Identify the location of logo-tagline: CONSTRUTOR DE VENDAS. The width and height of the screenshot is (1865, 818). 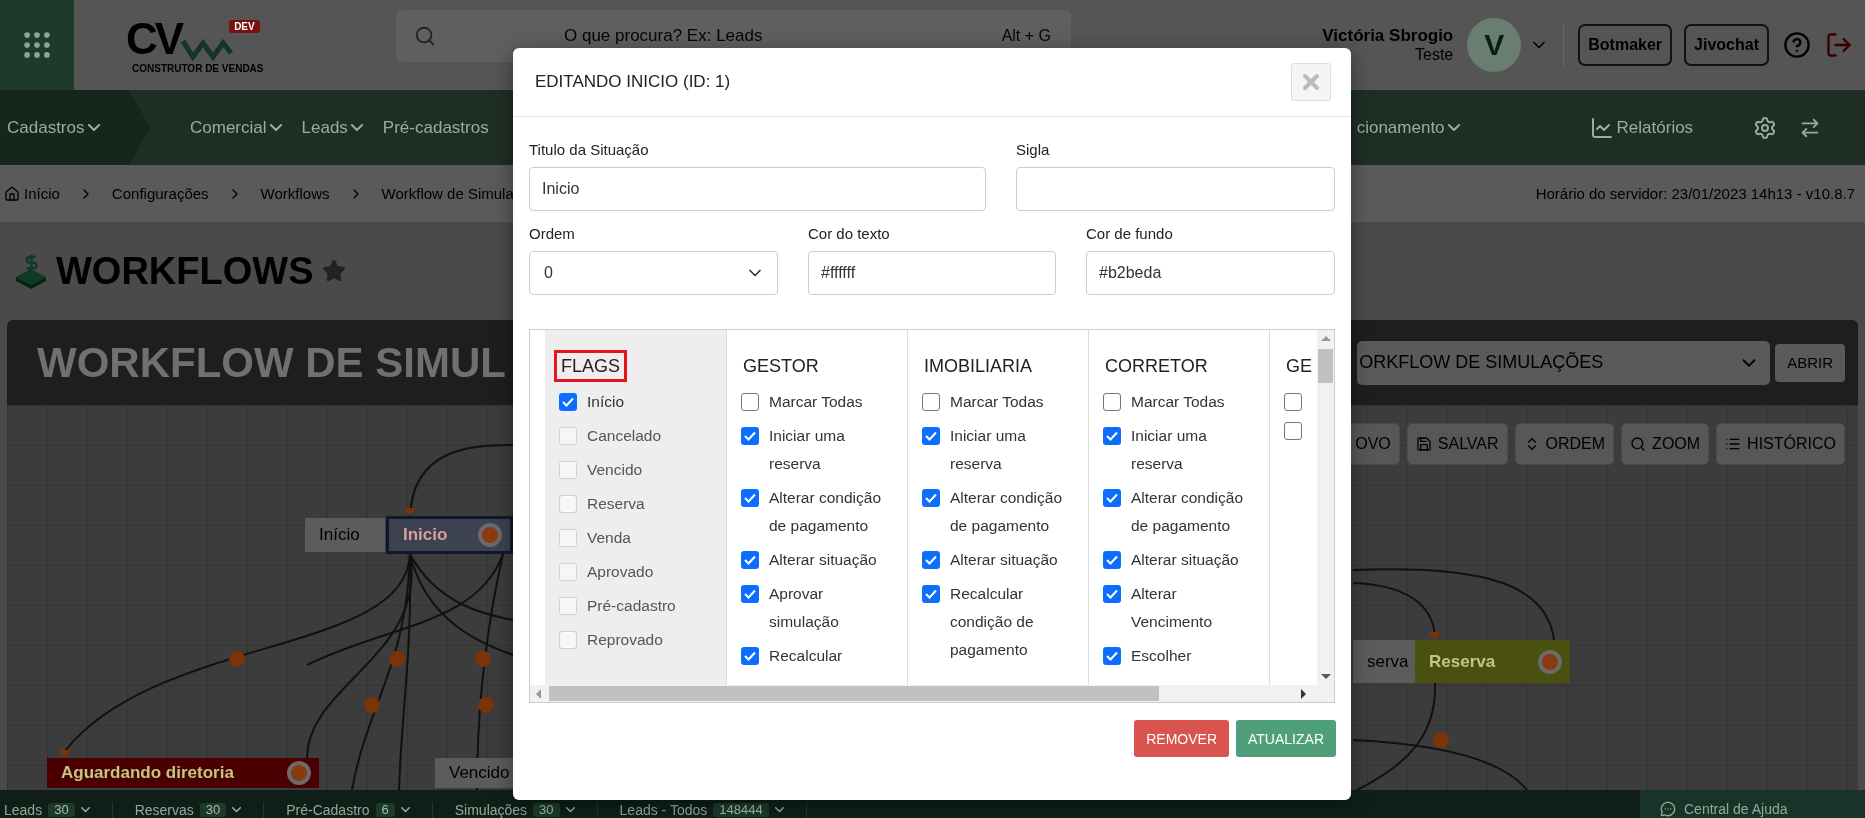
(198, 68).